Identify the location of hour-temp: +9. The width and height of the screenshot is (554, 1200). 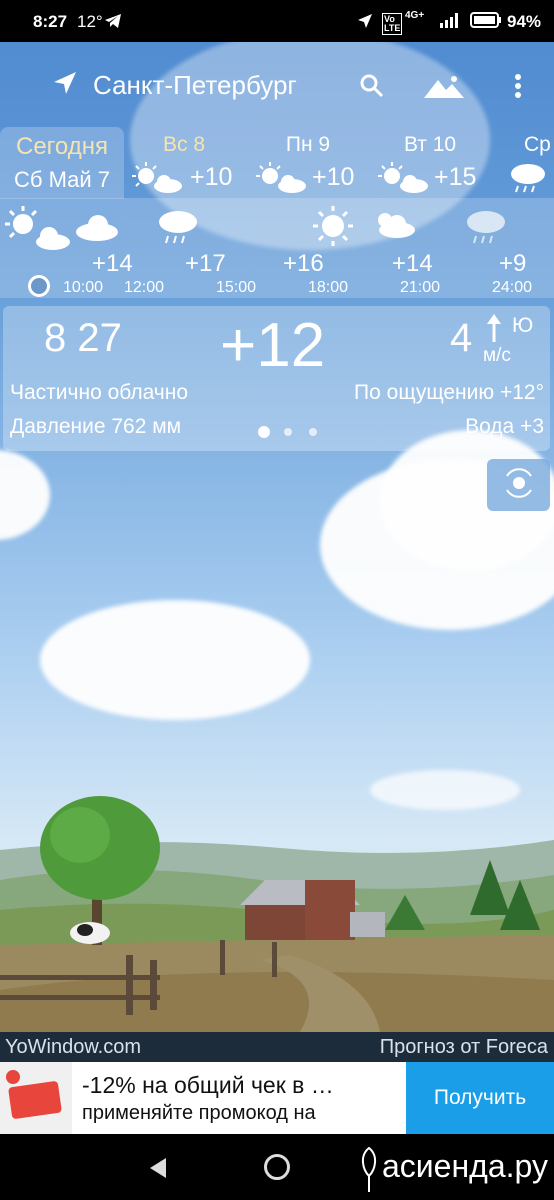
(513, 263).